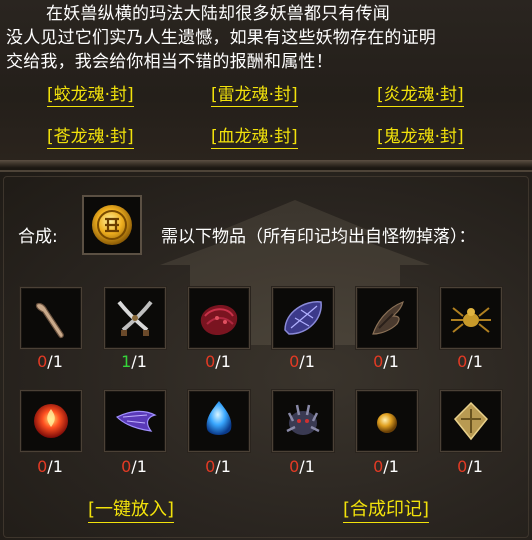 This screenshot has width=532, height=540. I want to click on result-slot, so click(112, 225).